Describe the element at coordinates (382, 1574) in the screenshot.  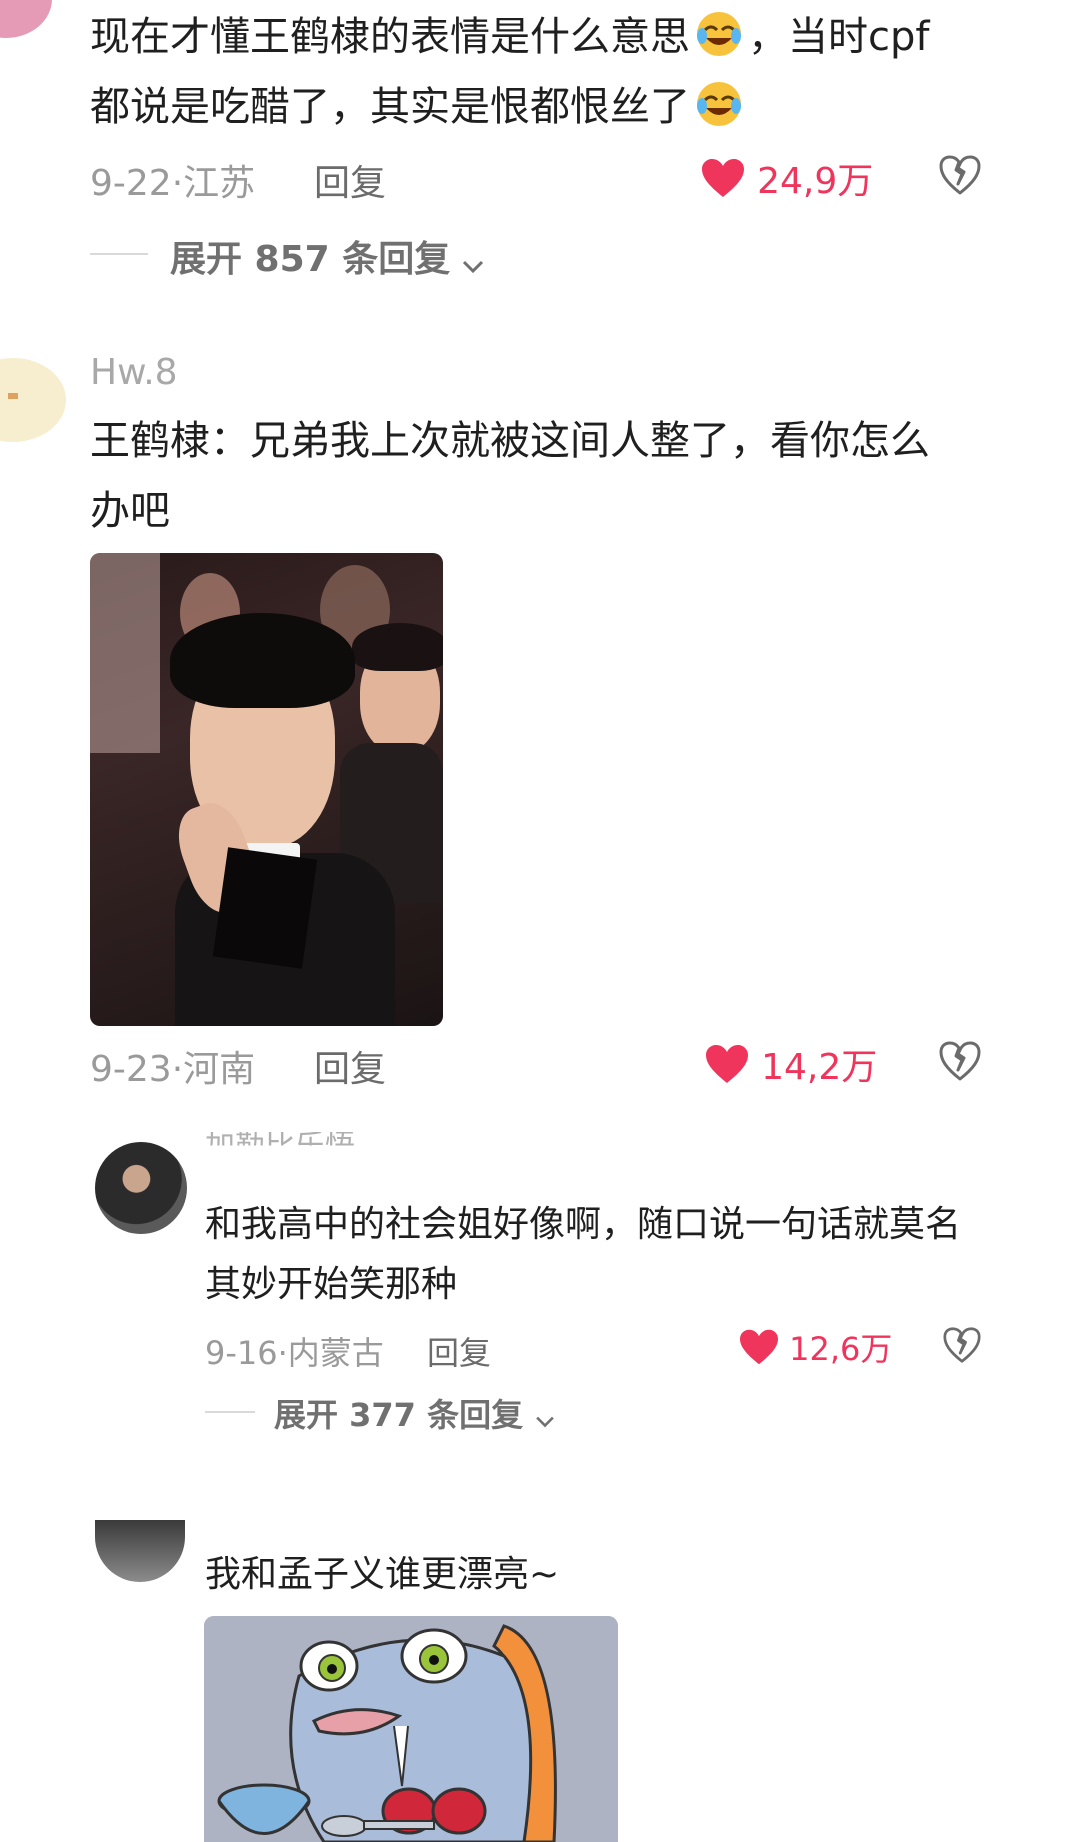
I see `comment-text: 我和孟子义谁更漂亮~` at that location.